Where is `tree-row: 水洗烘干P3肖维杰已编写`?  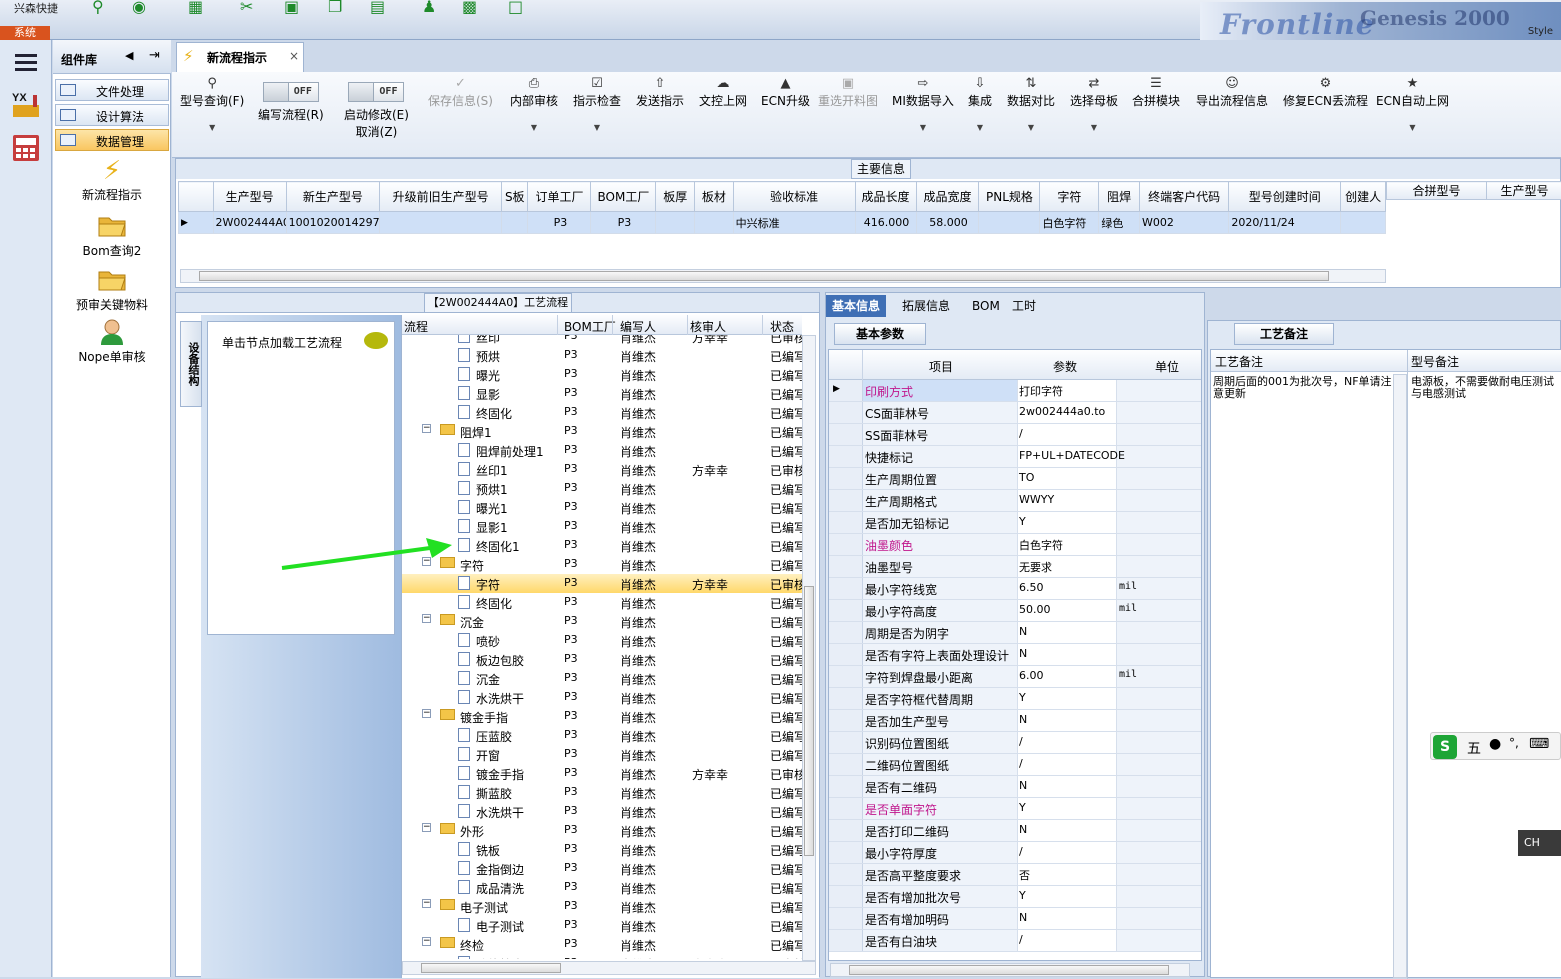
tree-row: 水洗烘干P3肖维杰已编写 is located at coordinates (602, 697).